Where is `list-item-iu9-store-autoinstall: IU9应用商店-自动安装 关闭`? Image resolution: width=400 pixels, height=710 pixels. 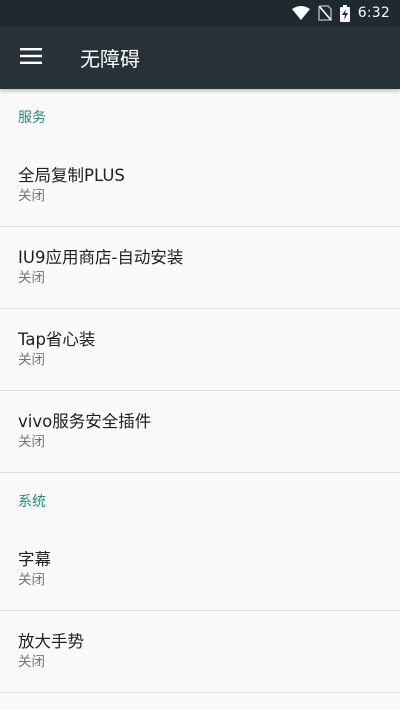 list-item-iu9-store-autoinstall: IU9应用商店-自动安装 关闭 is located at coordinates (200, 268).